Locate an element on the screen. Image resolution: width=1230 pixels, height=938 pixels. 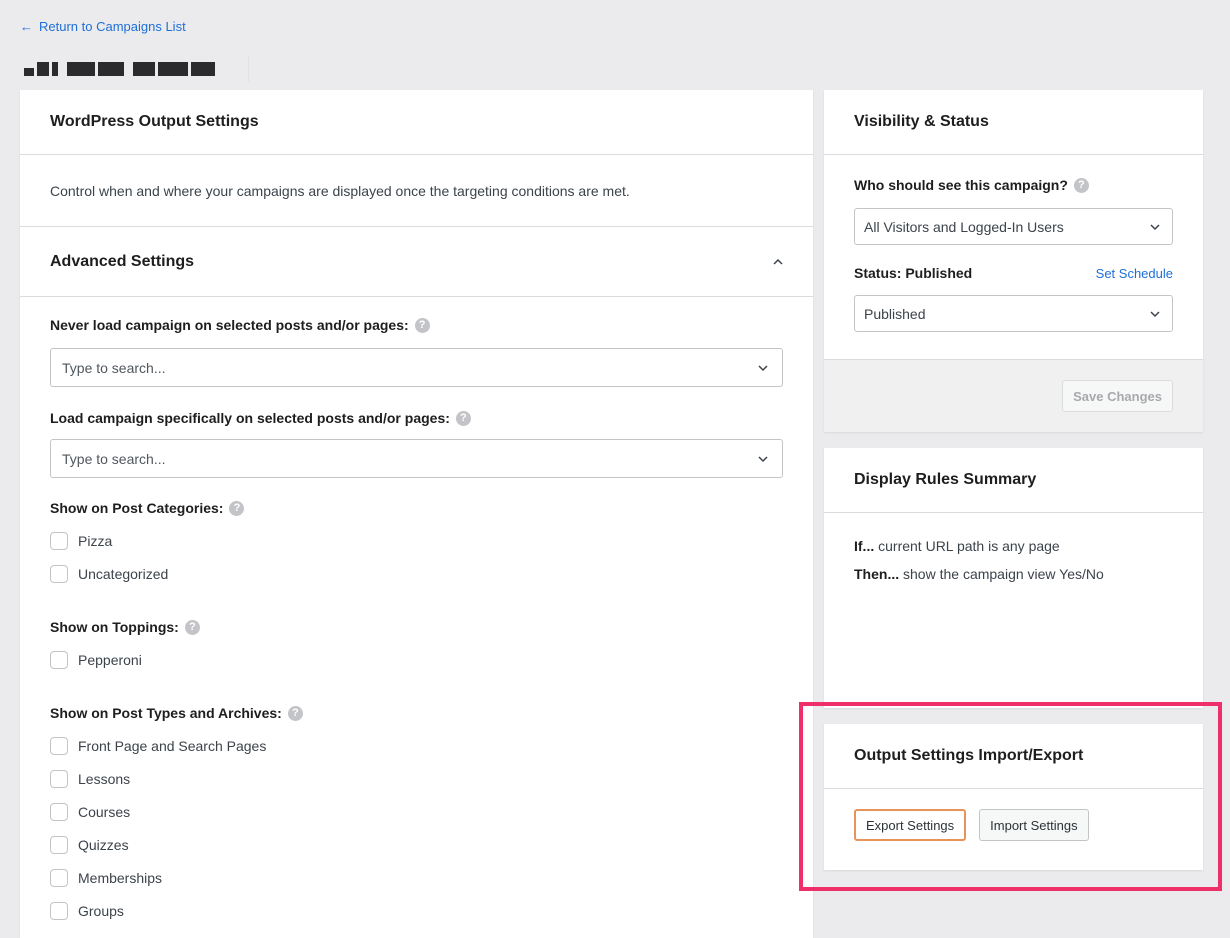
page-title is located at coordinates (136, 69).